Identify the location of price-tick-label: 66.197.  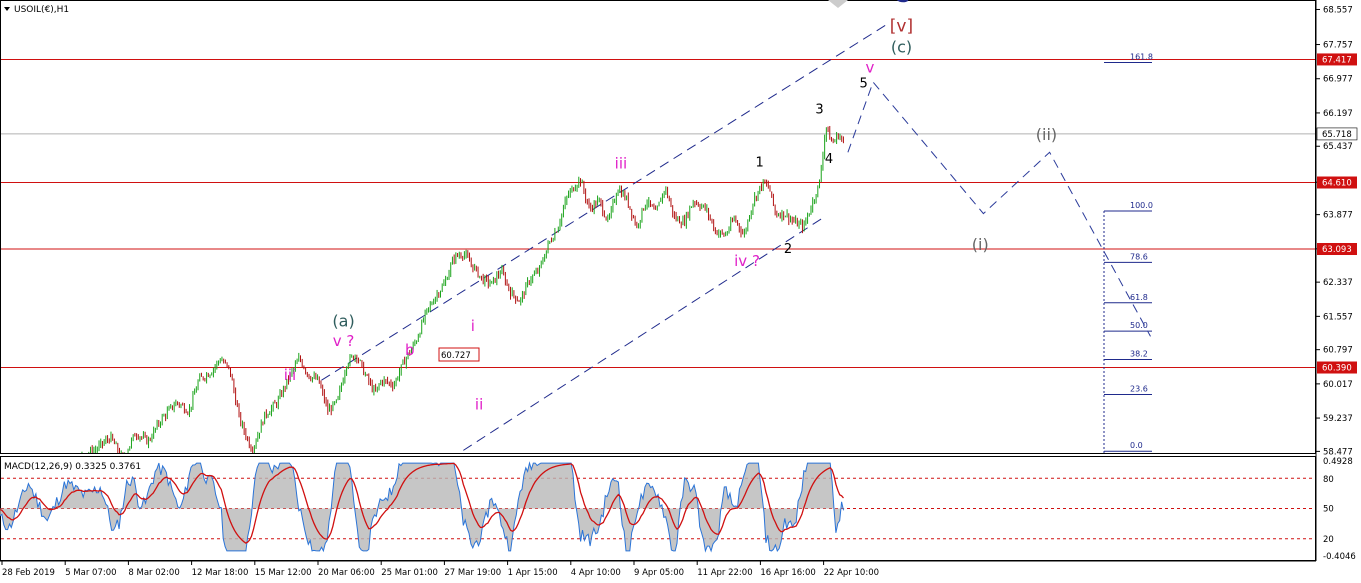
(1338, 114).